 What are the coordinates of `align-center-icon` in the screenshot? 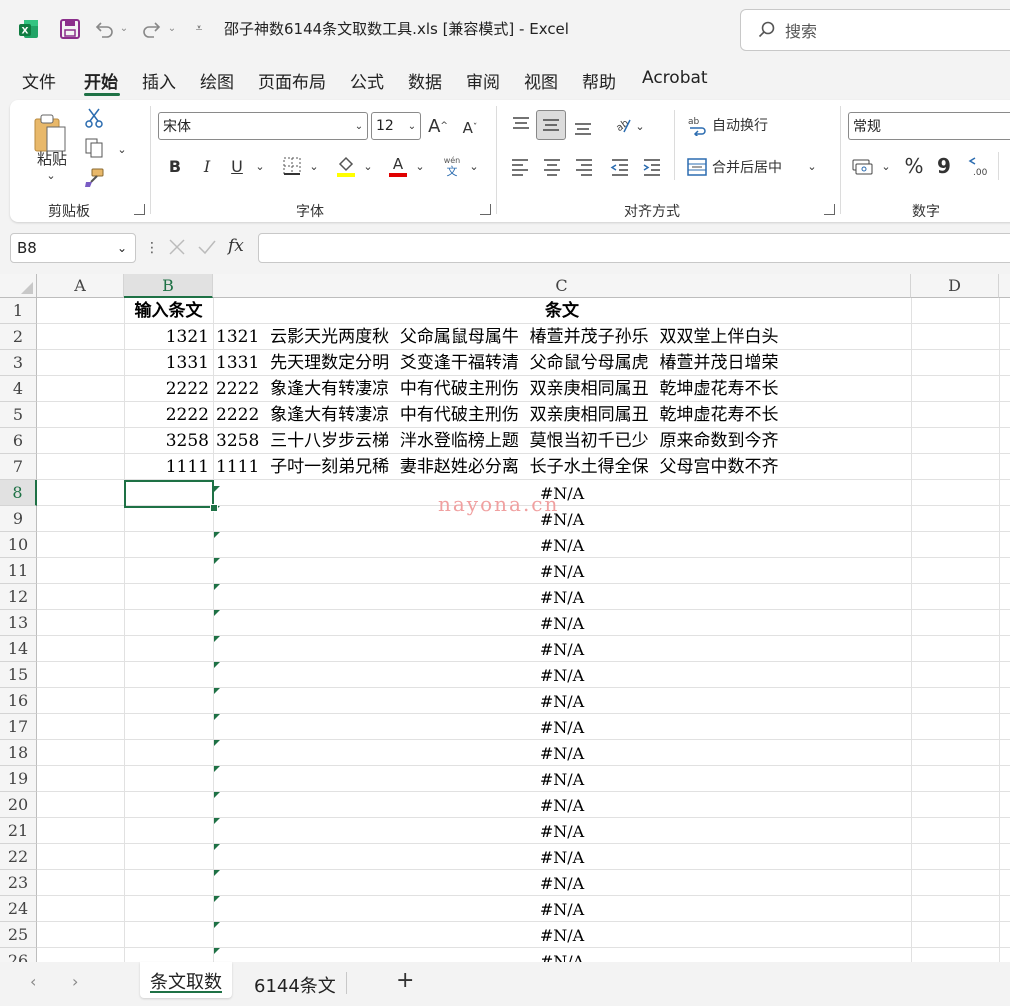 It's located at (552, 166).